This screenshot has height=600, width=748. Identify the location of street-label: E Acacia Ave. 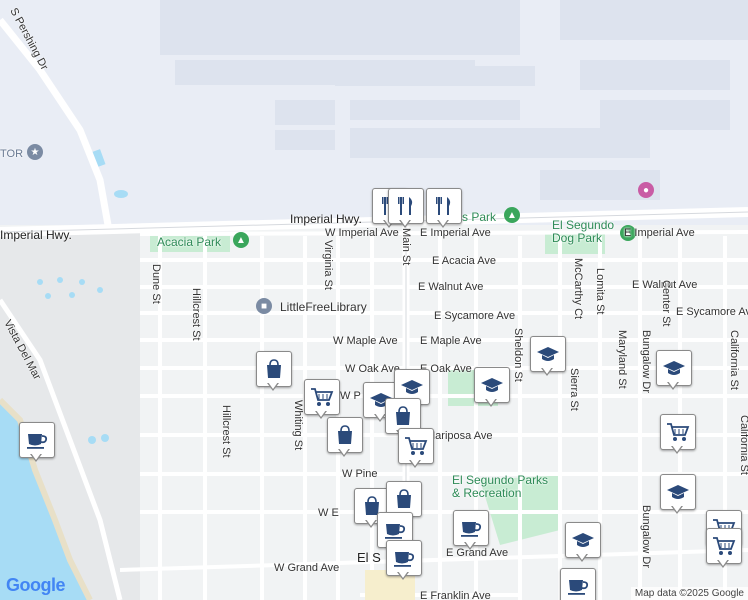
(464, 261).